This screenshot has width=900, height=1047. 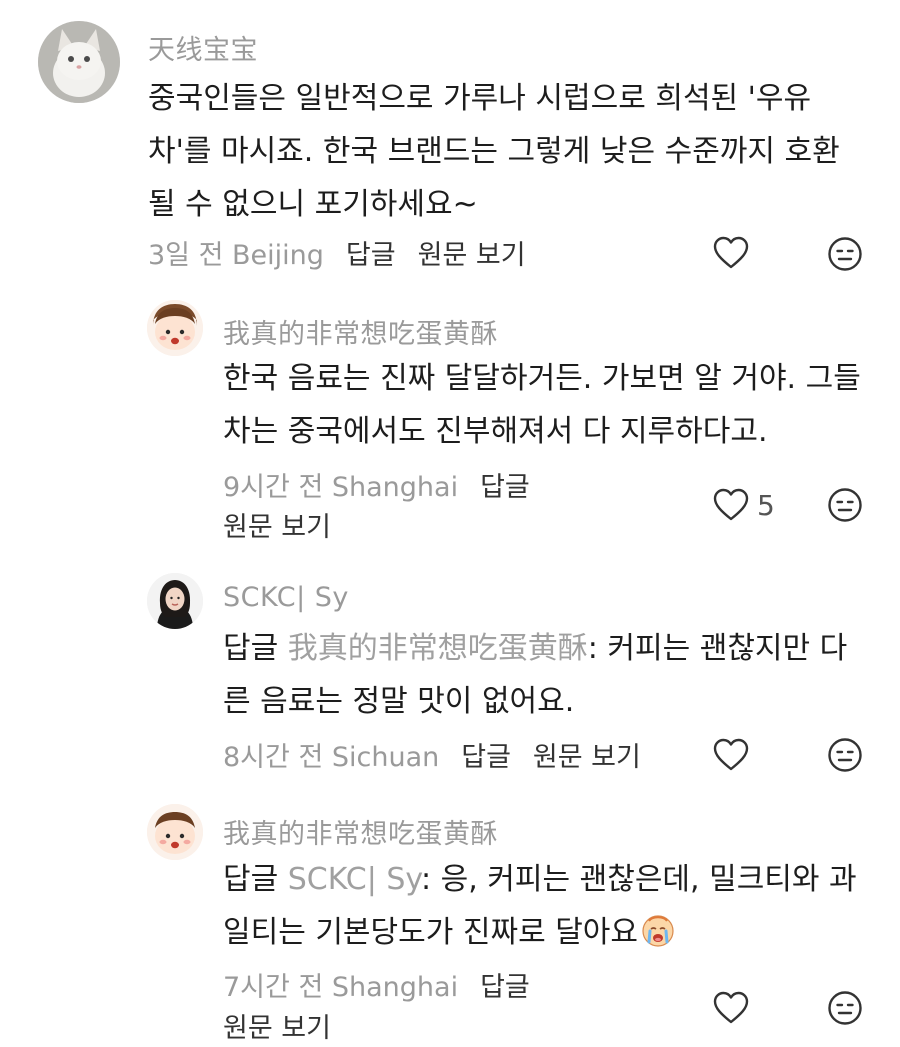 I want to click on timestamp-location: 7시간 전 Shanghai, so click(x=341, y=987).